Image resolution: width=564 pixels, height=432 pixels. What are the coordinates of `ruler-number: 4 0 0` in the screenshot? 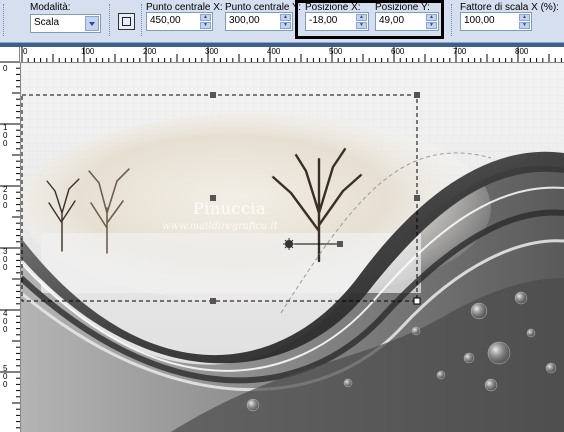 It's located at (5, 321).